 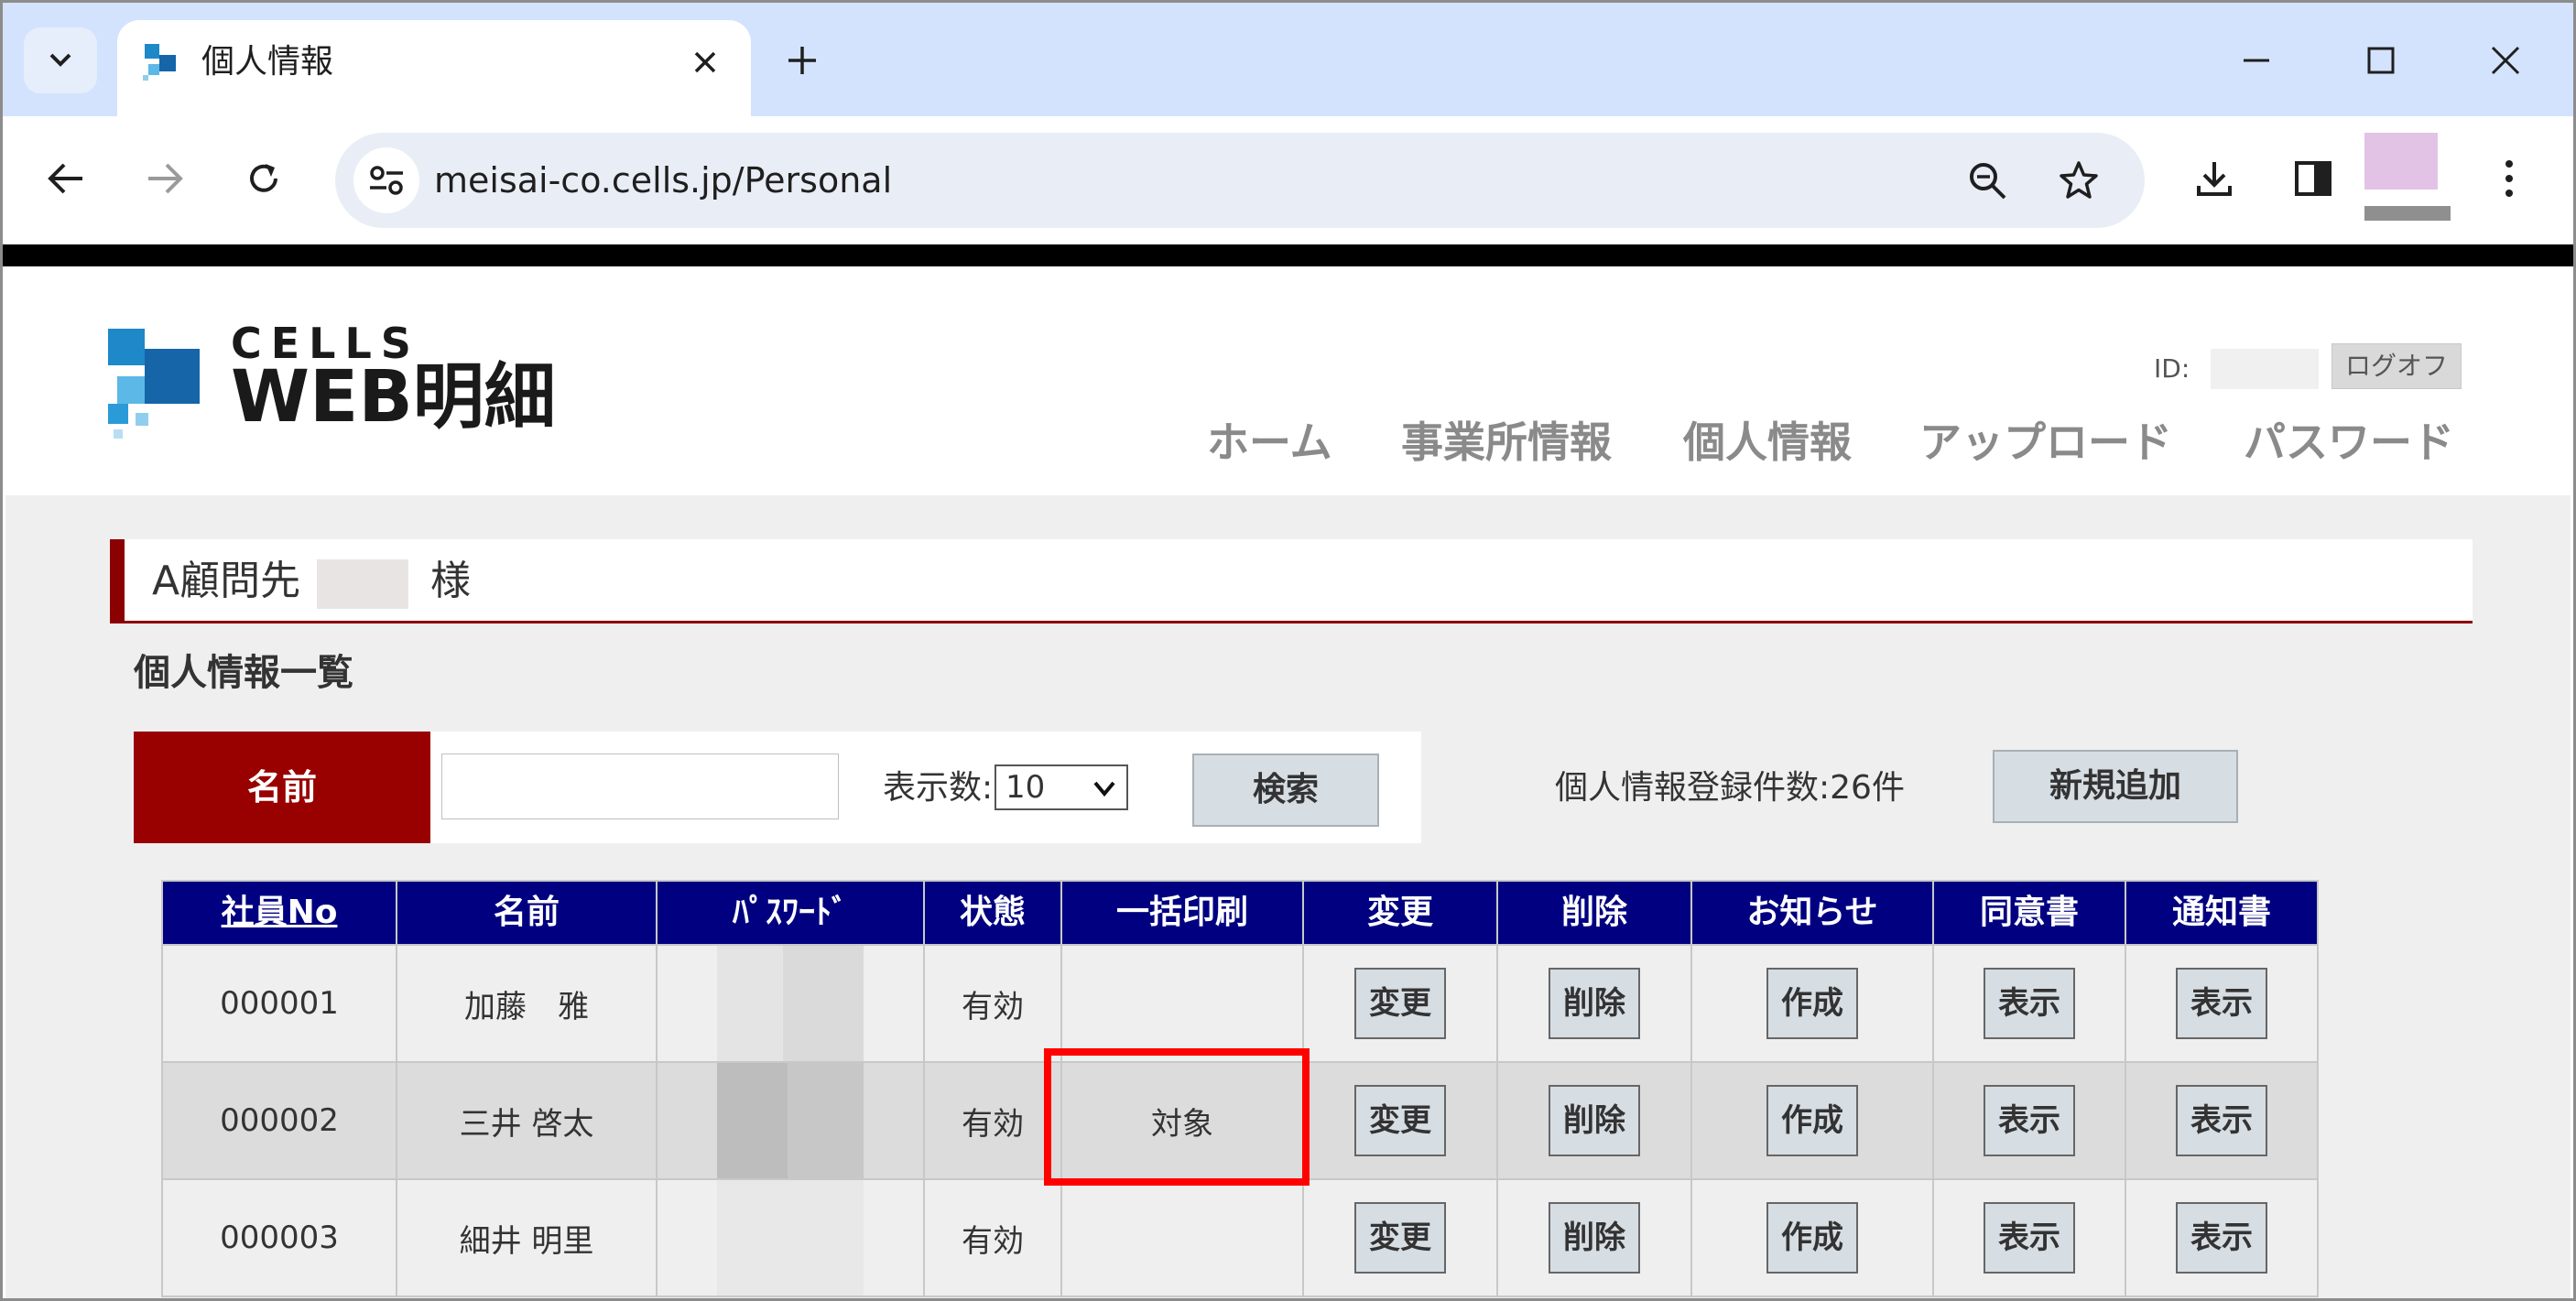 I want to click on cells-favicon-icon, so click(x=159, y=63).